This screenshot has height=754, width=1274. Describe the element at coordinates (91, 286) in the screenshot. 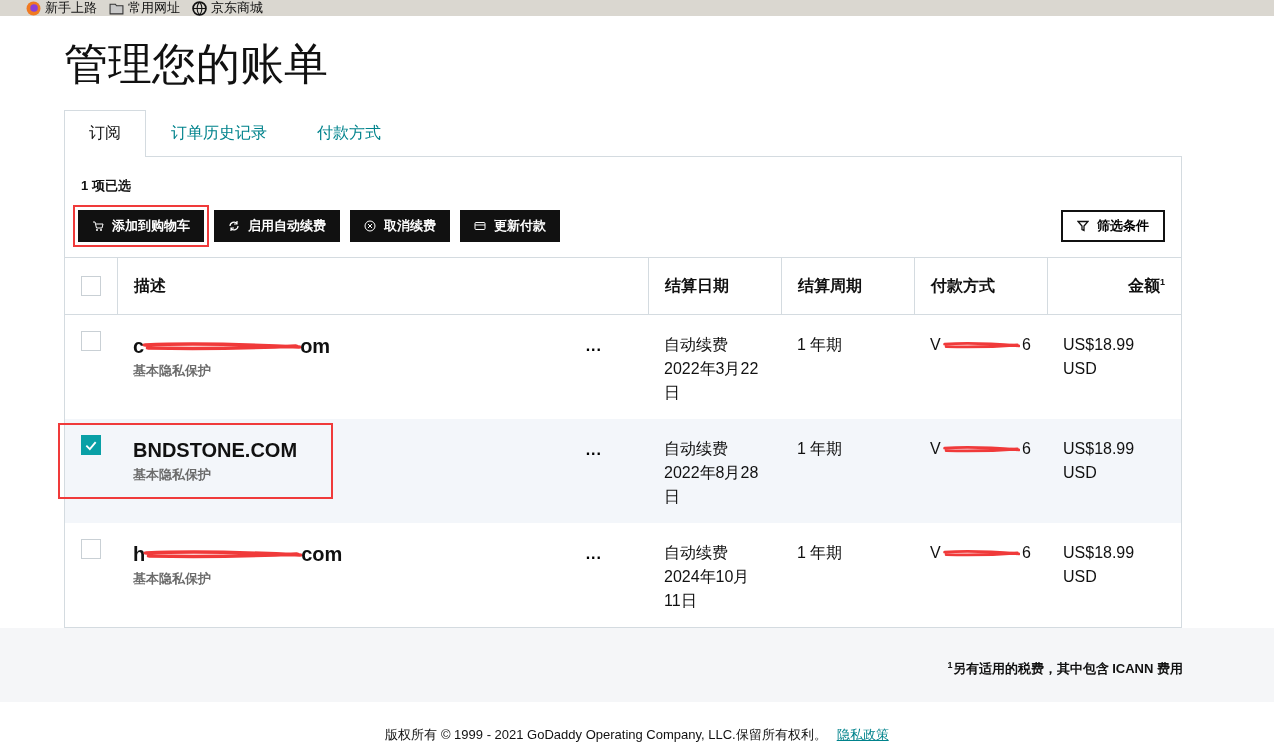

I see `select-all-checkbox` at that location.